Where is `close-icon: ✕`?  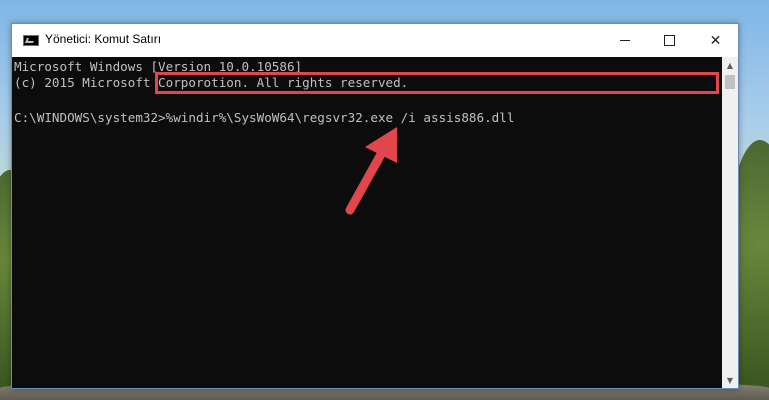
close-icon: ✕ is located at coordinates (715, 40).